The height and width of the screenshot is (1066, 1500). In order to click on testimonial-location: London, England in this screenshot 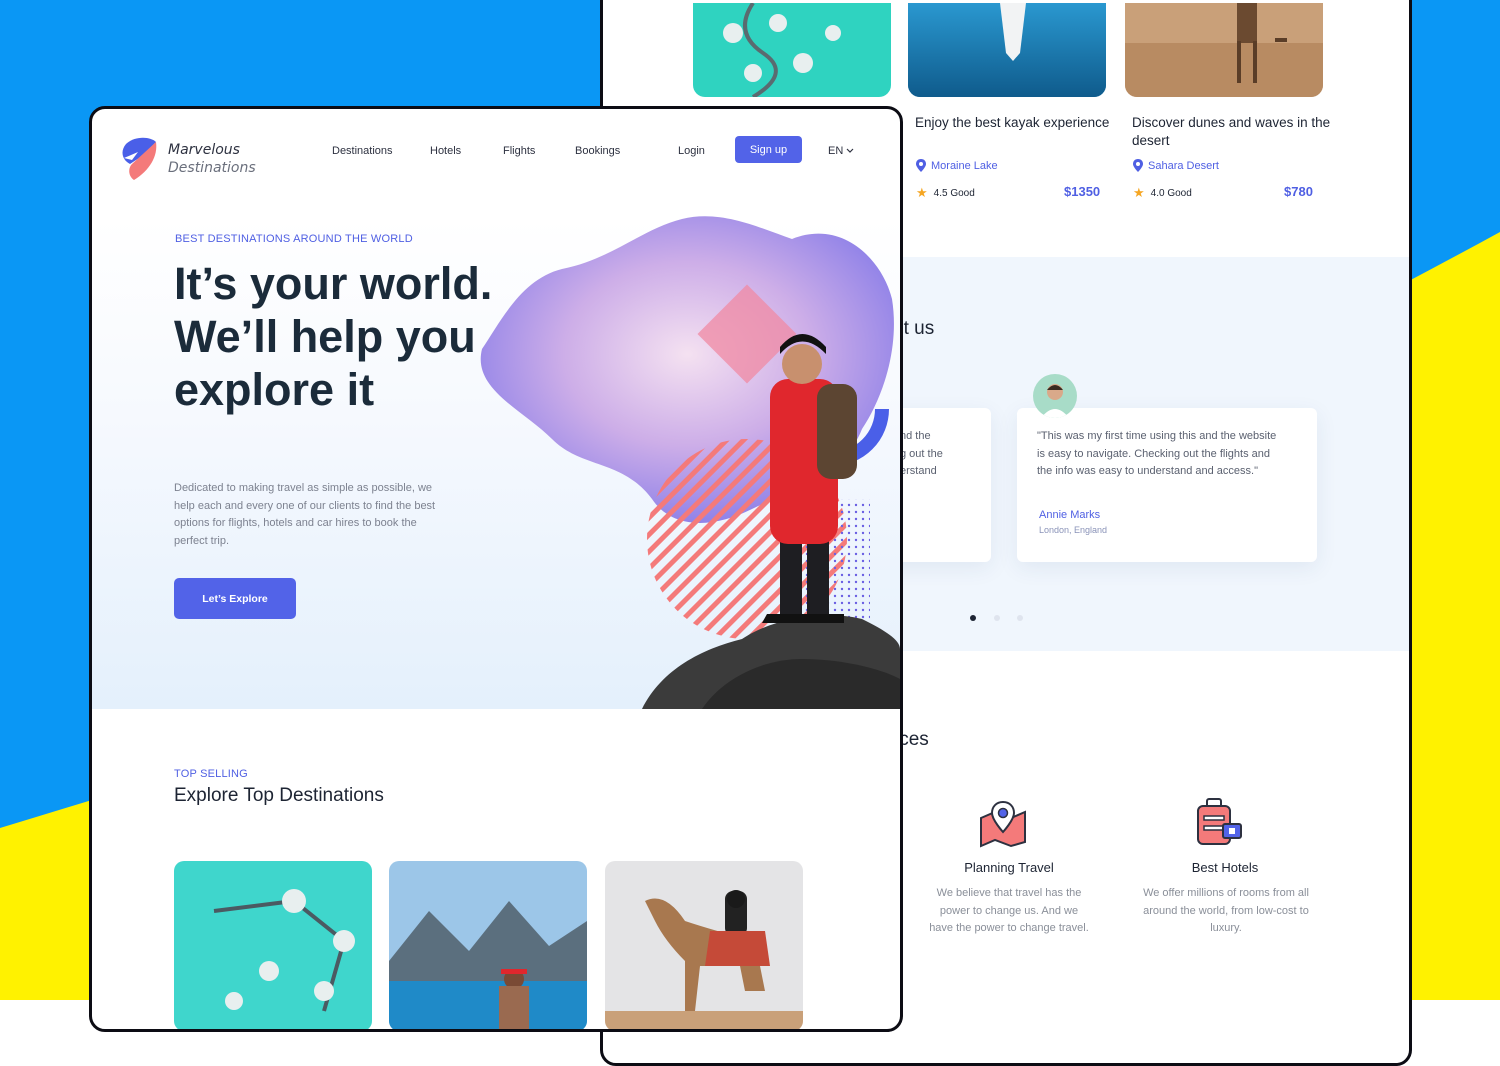, I will do `click(1073, 530)`.